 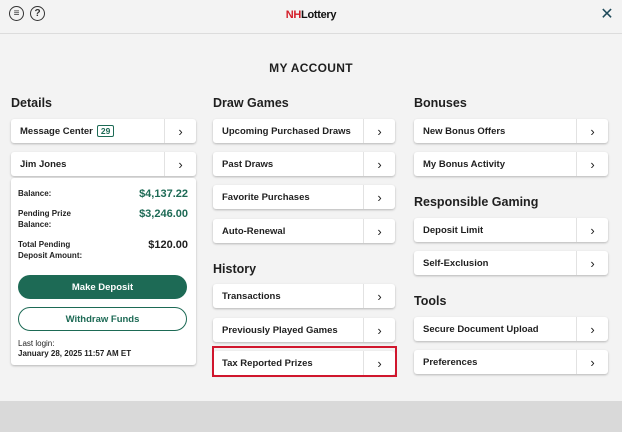 What do you see at coordinates (456, 263) in the screenshot?
I see `row-label: Self-Exclusion` at bounding box center [456, 263].